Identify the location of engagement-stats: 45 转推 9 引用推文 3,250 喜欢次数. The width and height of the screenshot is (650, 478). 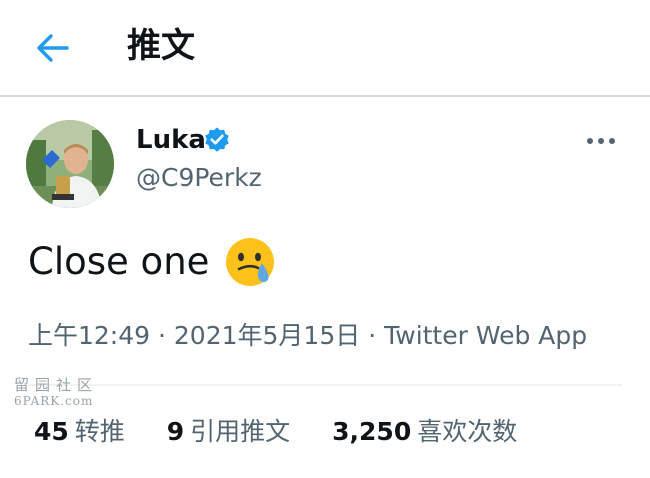
(292, 432).